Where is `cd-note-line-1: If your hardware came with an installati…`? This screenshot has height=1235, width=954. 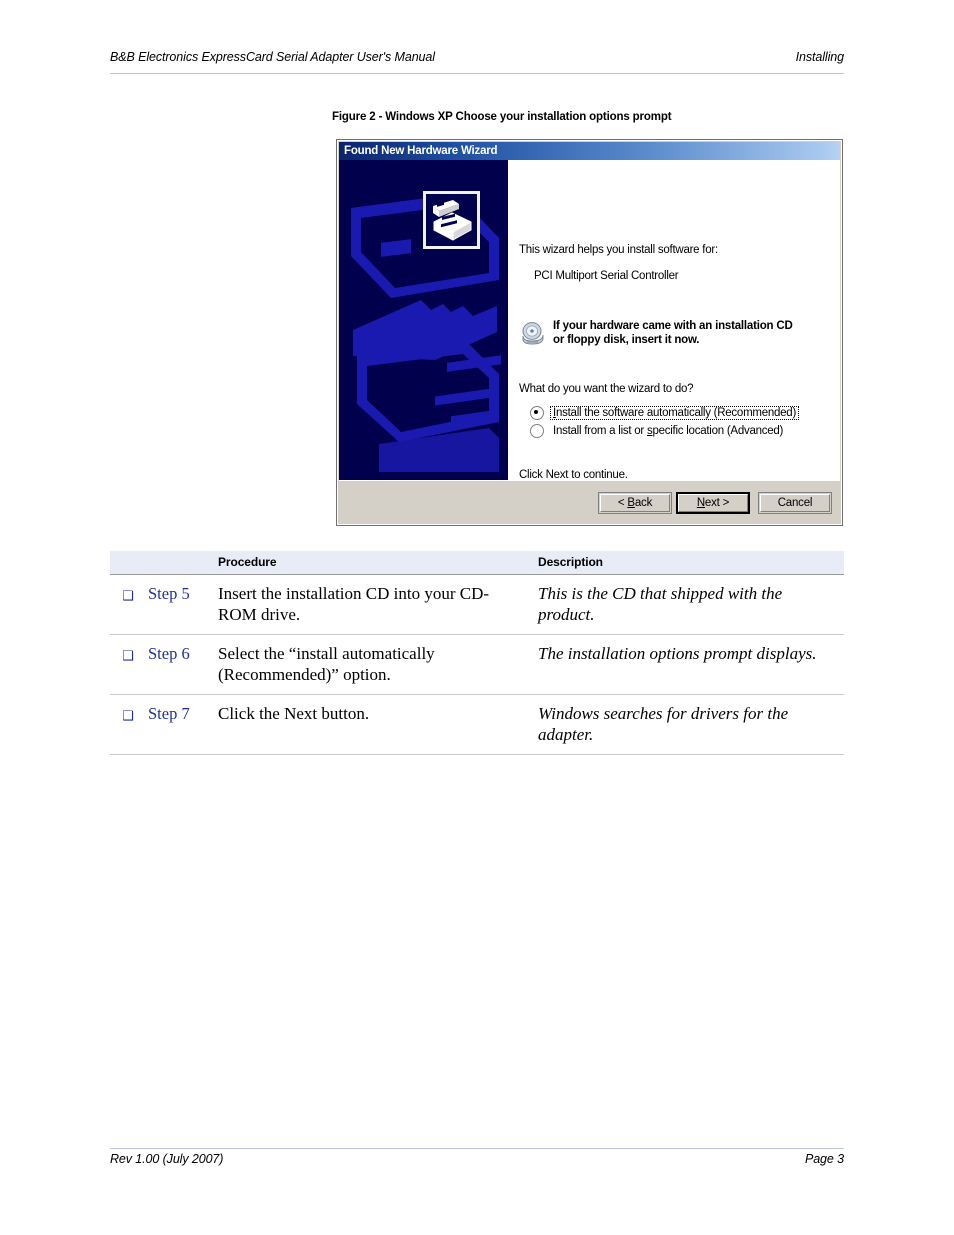 cd-note-line-1: If your hardware came with an installati… is located at coordinates (673, 326).